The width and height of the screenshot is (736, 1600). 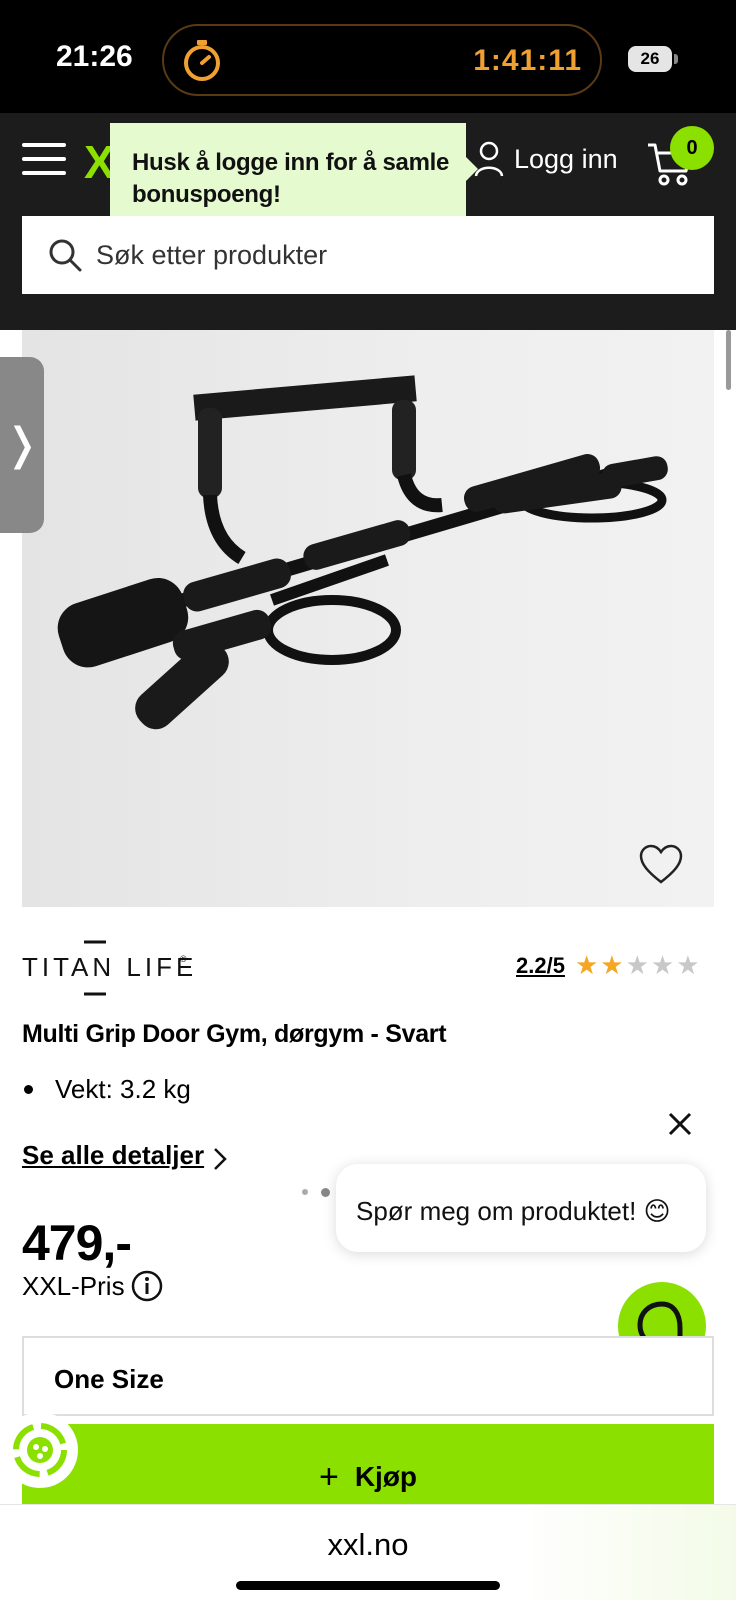 I want to click on product-rating: 2.2/5 ★★★★★, so click(x=608, y=965).